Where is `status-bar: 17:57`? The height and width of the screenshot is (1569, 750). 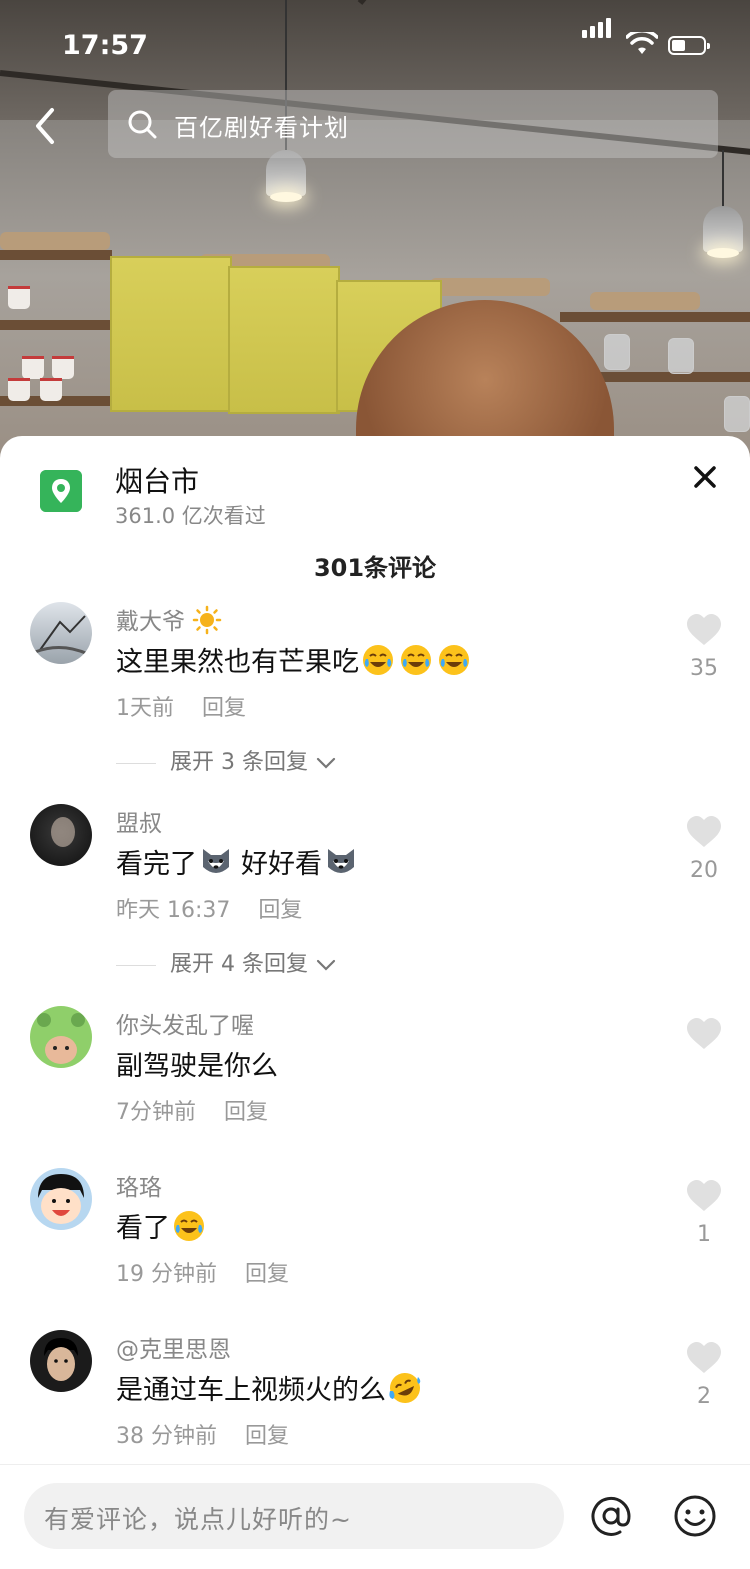 status-bar: 17:57 is located at coordinates (375, 45).